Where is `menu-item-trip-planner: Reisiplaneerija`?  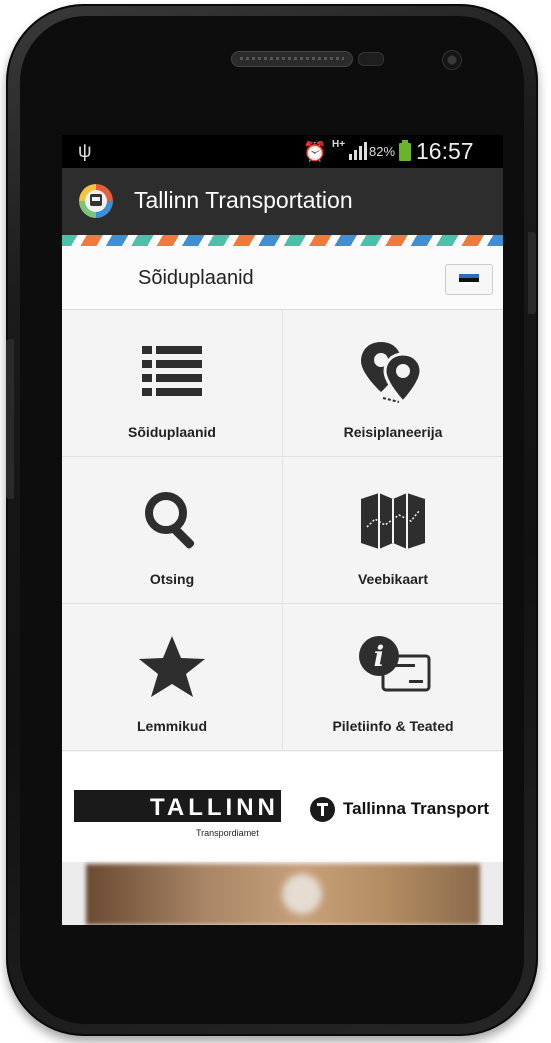
menu-item-trip-planner: Reisiplaneerija is located at coordinates (393, 383).